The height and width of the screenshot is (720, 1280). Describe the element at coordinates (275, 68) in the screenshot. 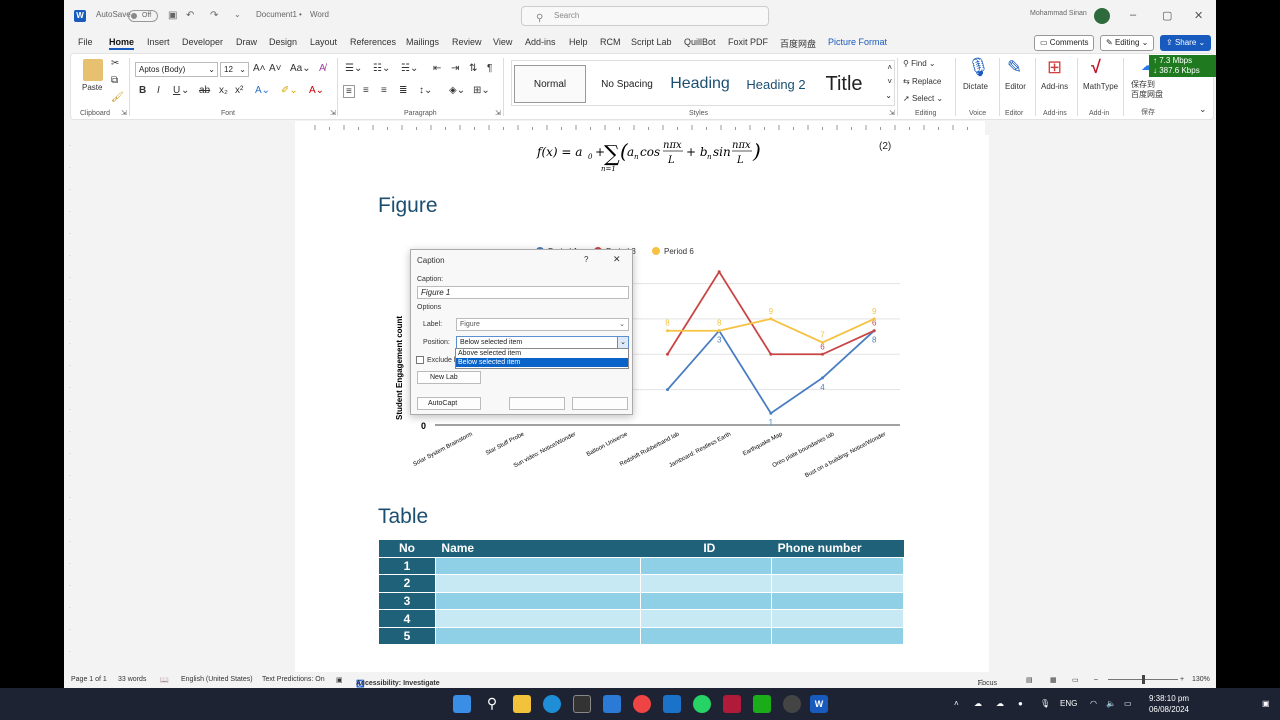

I see `shrink-font-icon: A˅` at that location.